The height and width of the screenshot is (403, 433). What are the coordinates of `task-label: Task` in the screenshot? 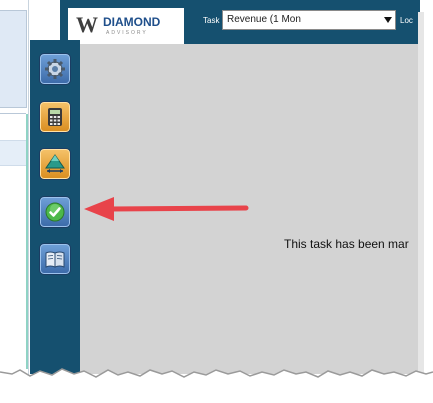 It's located at (211, 20).